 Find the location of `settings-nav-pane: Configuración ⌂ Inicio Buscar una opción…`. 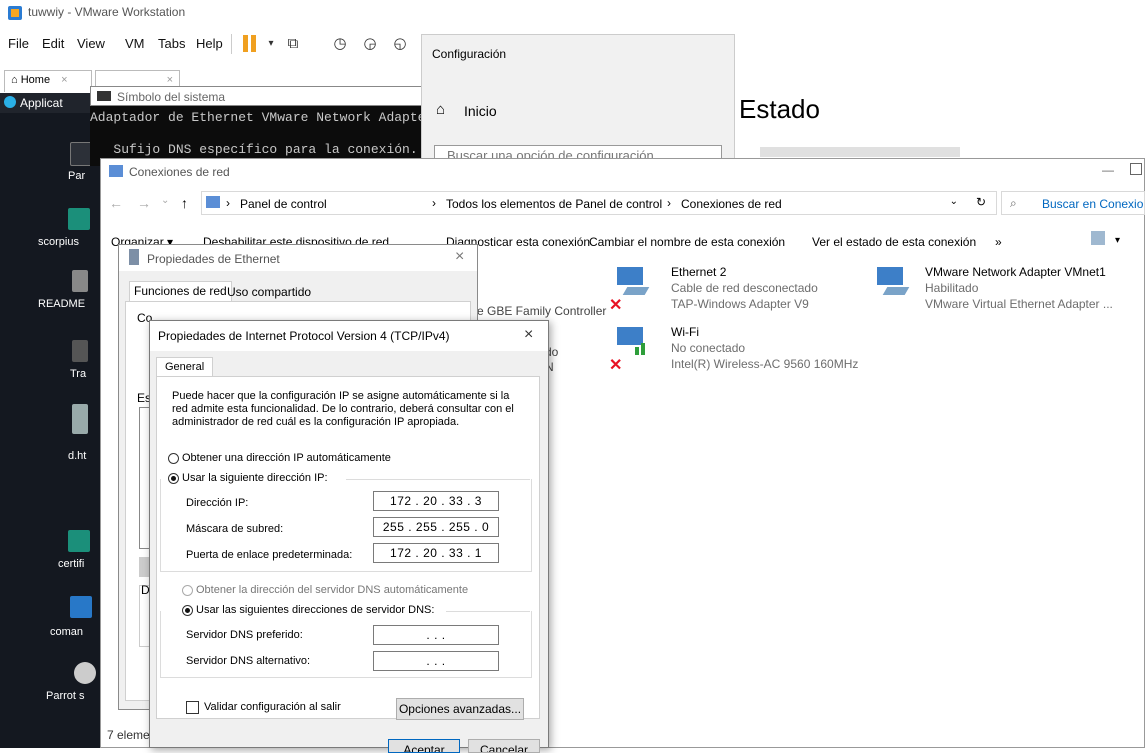

settings-nav-pane: Configuración ⌂ Inicio Buscar una opción… is located at coordinates (578, 99).